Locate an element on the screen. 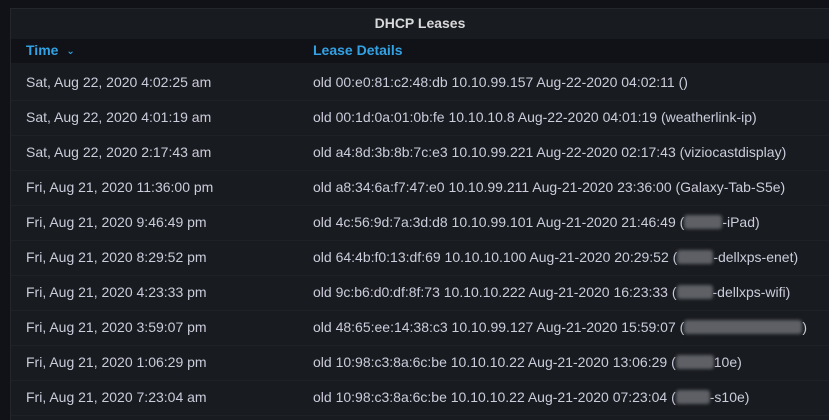 The image size is (829, 420). column-header-time: Time ⌄ is located at coordinates (50, 50).